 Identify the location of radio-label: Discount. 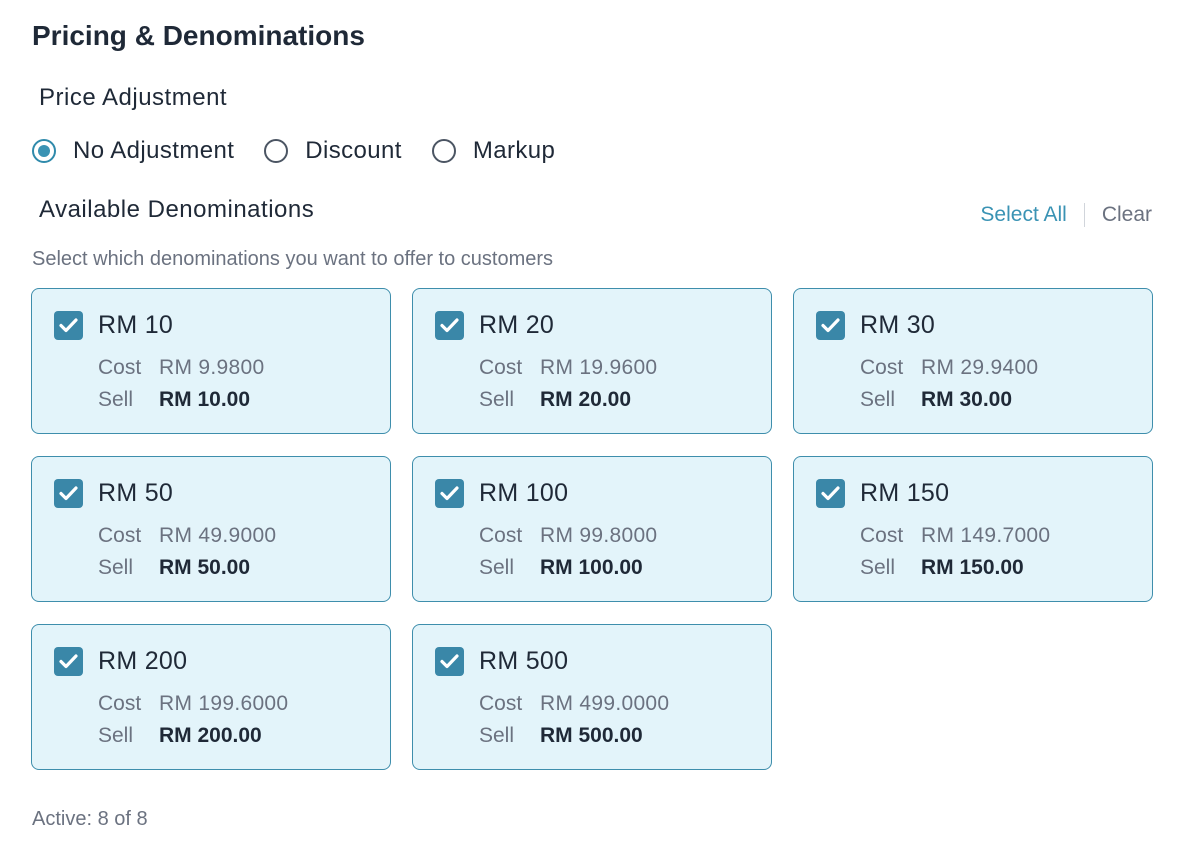
(353, 150).